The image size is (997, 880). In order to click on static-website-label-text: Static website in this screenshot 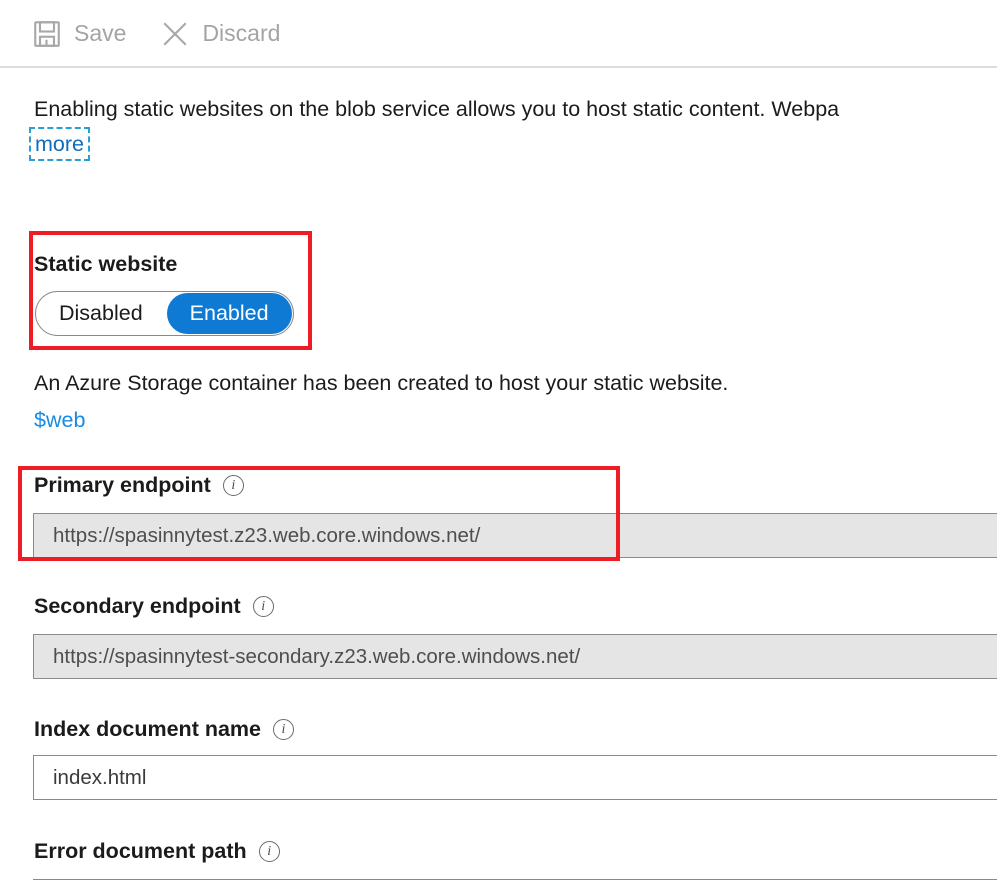, I will do `click(106, 264)`.